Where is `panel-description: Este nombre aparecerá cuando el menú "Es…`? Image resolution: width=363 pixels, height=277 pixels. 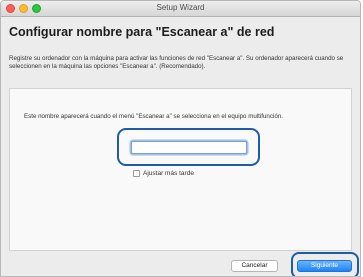 panel-description: Este nombre aparecerá cuando el menú "Es… is located at coordinates (153, 116).